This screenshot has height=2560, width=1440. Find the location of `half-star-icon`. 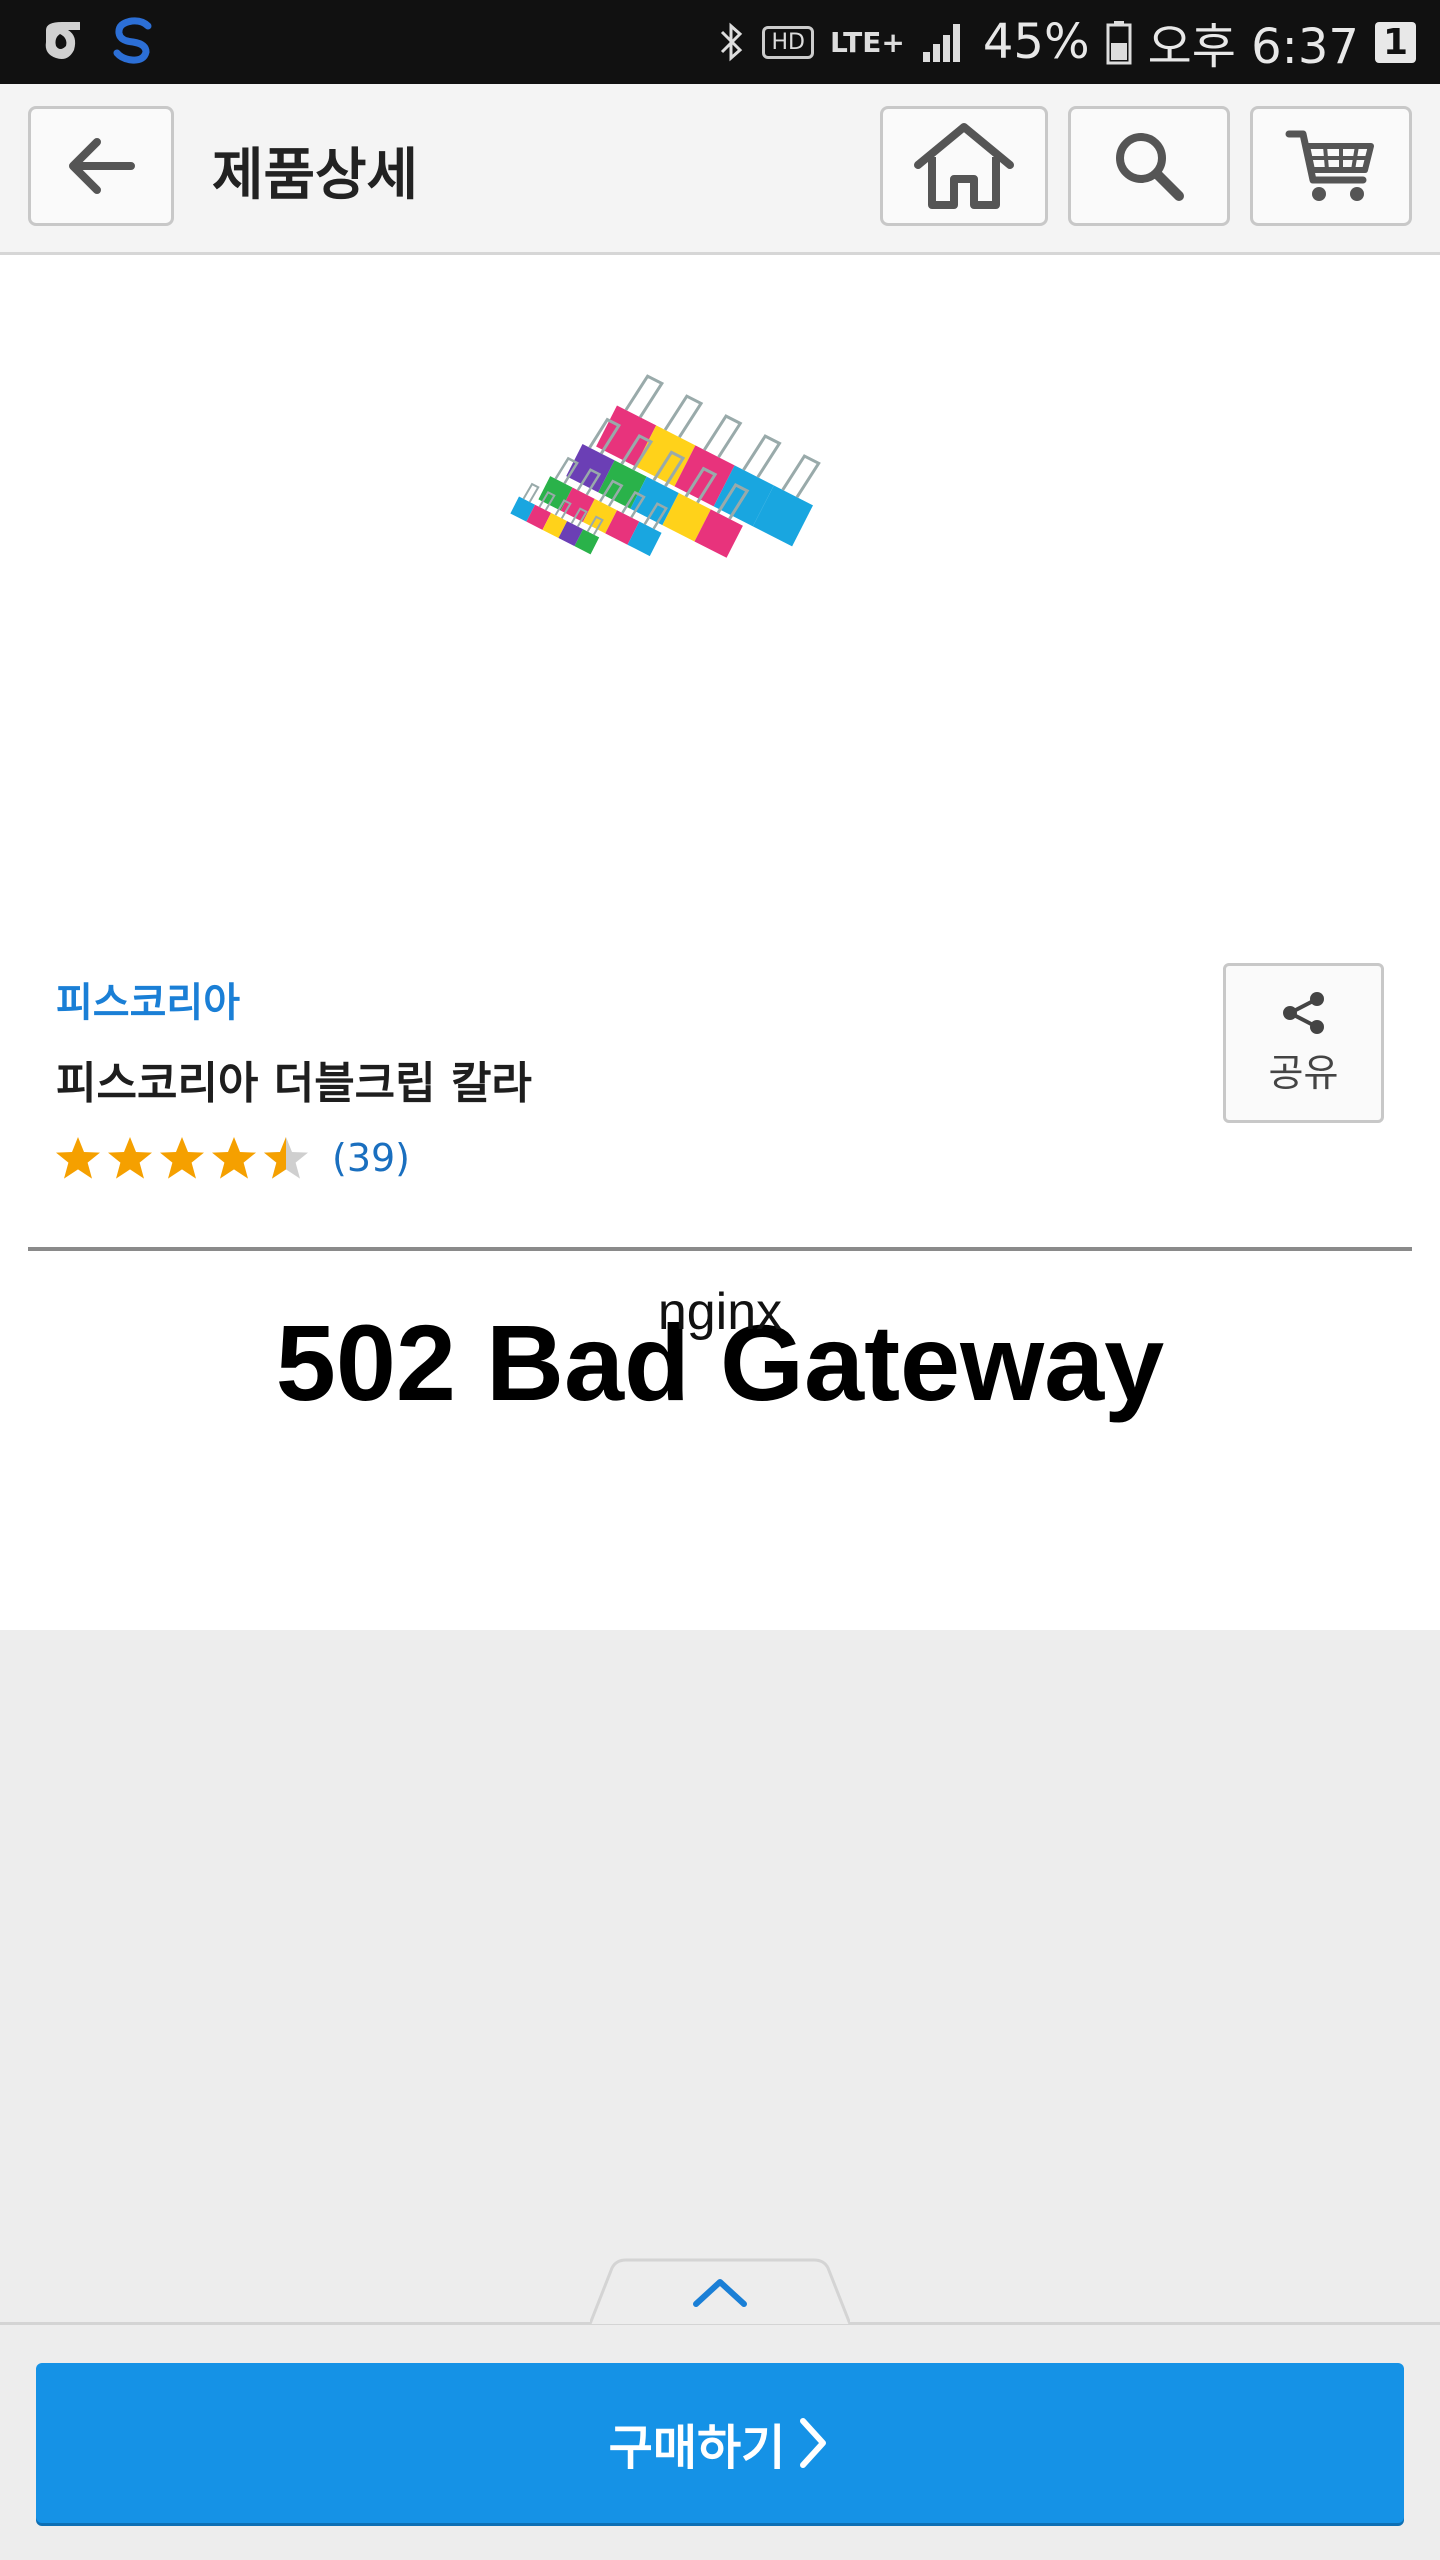

half-star-icon is located at coordinates (286, 1158).